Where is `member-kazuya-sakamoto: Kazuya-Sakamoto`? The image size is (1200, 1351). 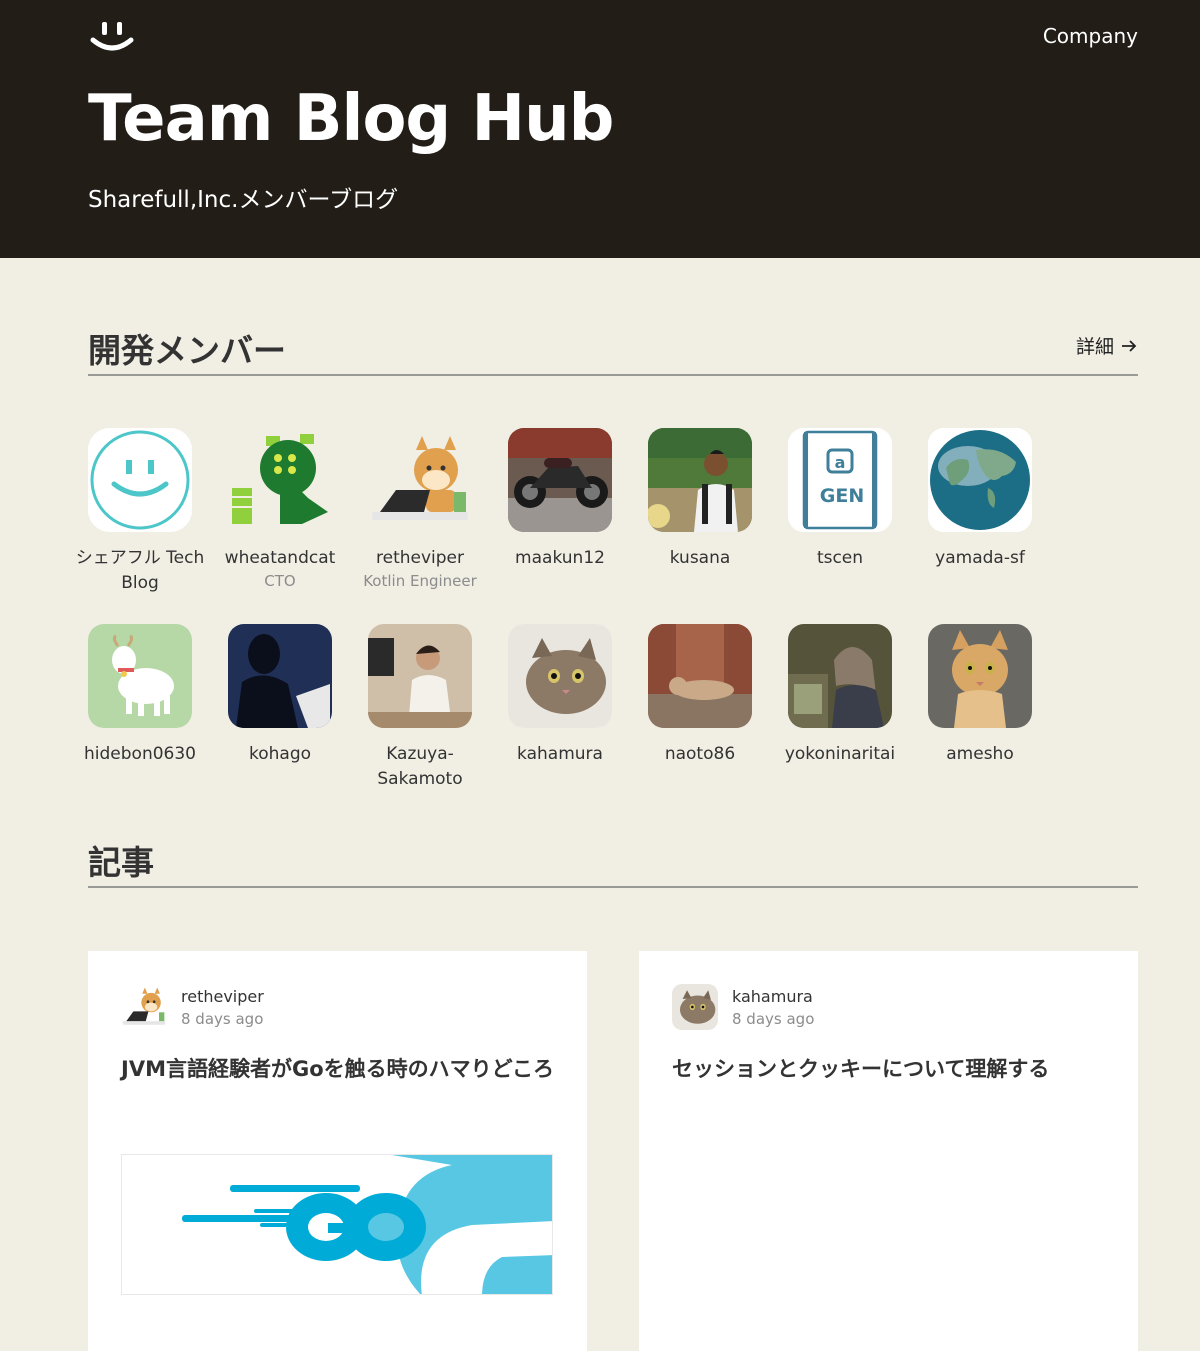
member-kazuya-sakamoto: Kazuya-Sakamoto is located at coordinates (420, 707).